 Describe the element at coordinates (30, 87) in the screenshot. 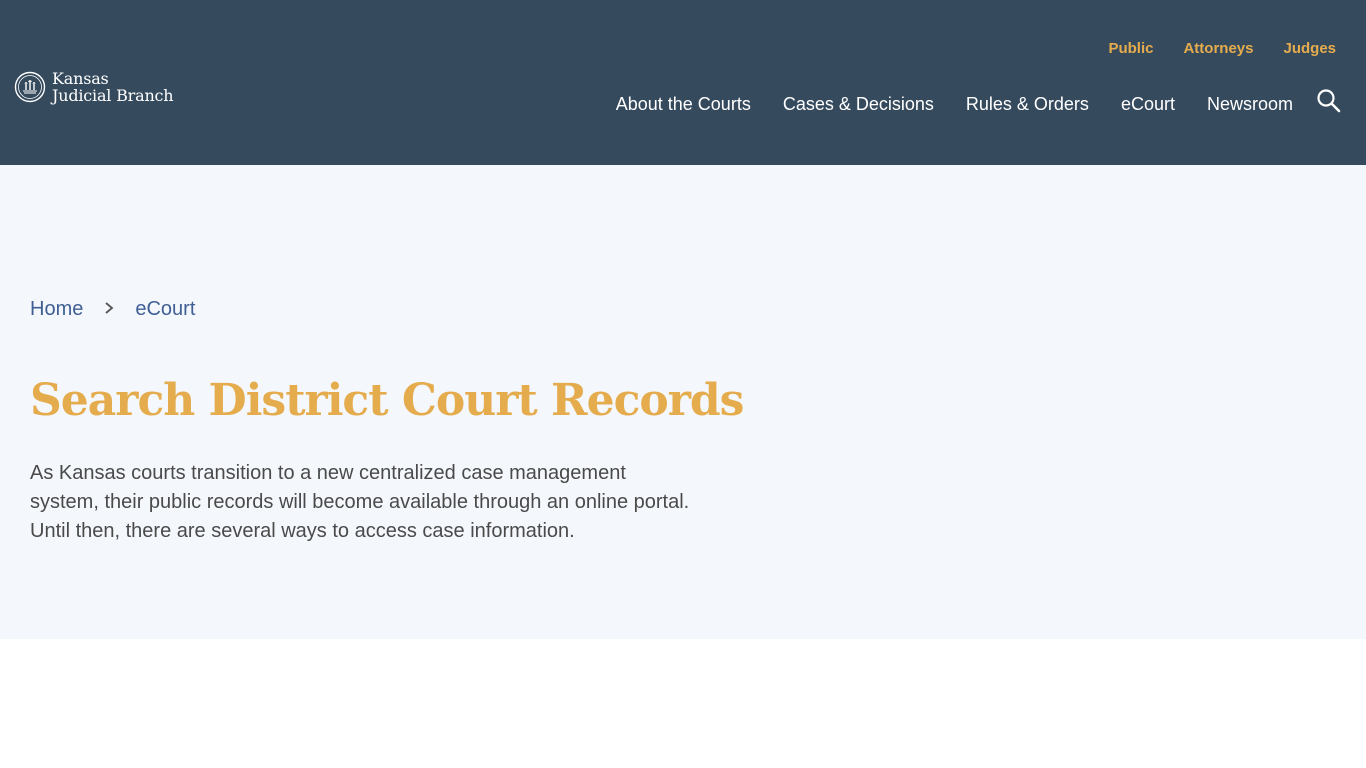

I see `kansas-seal-icon` at that location.